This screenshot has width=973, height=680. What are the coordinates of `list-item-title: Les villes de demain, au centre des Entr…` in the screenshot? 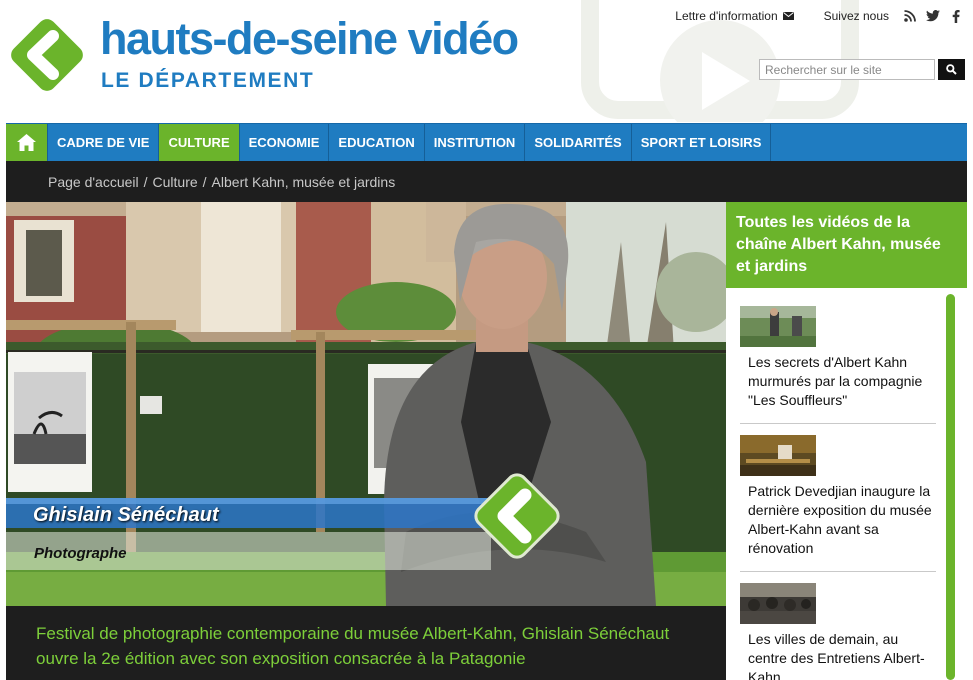 It's located at (836, 655).